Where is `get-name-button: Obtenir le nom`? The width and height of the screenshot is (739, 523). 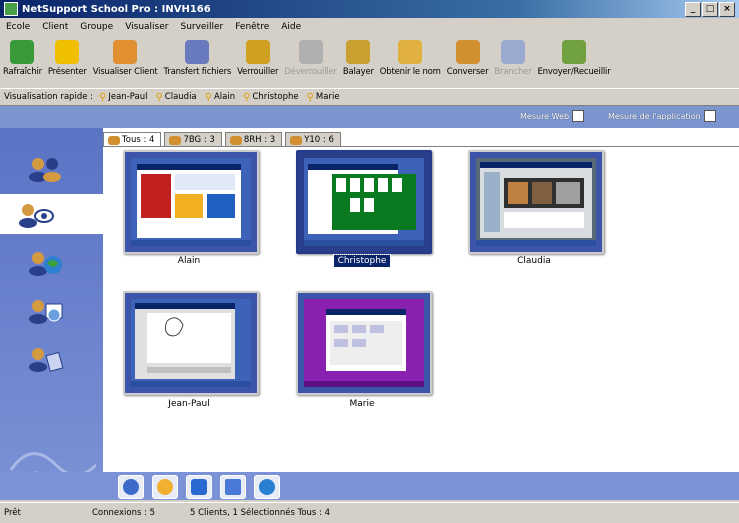
get-name-button: Obtenir le nom is located at coordinates (410, 56).